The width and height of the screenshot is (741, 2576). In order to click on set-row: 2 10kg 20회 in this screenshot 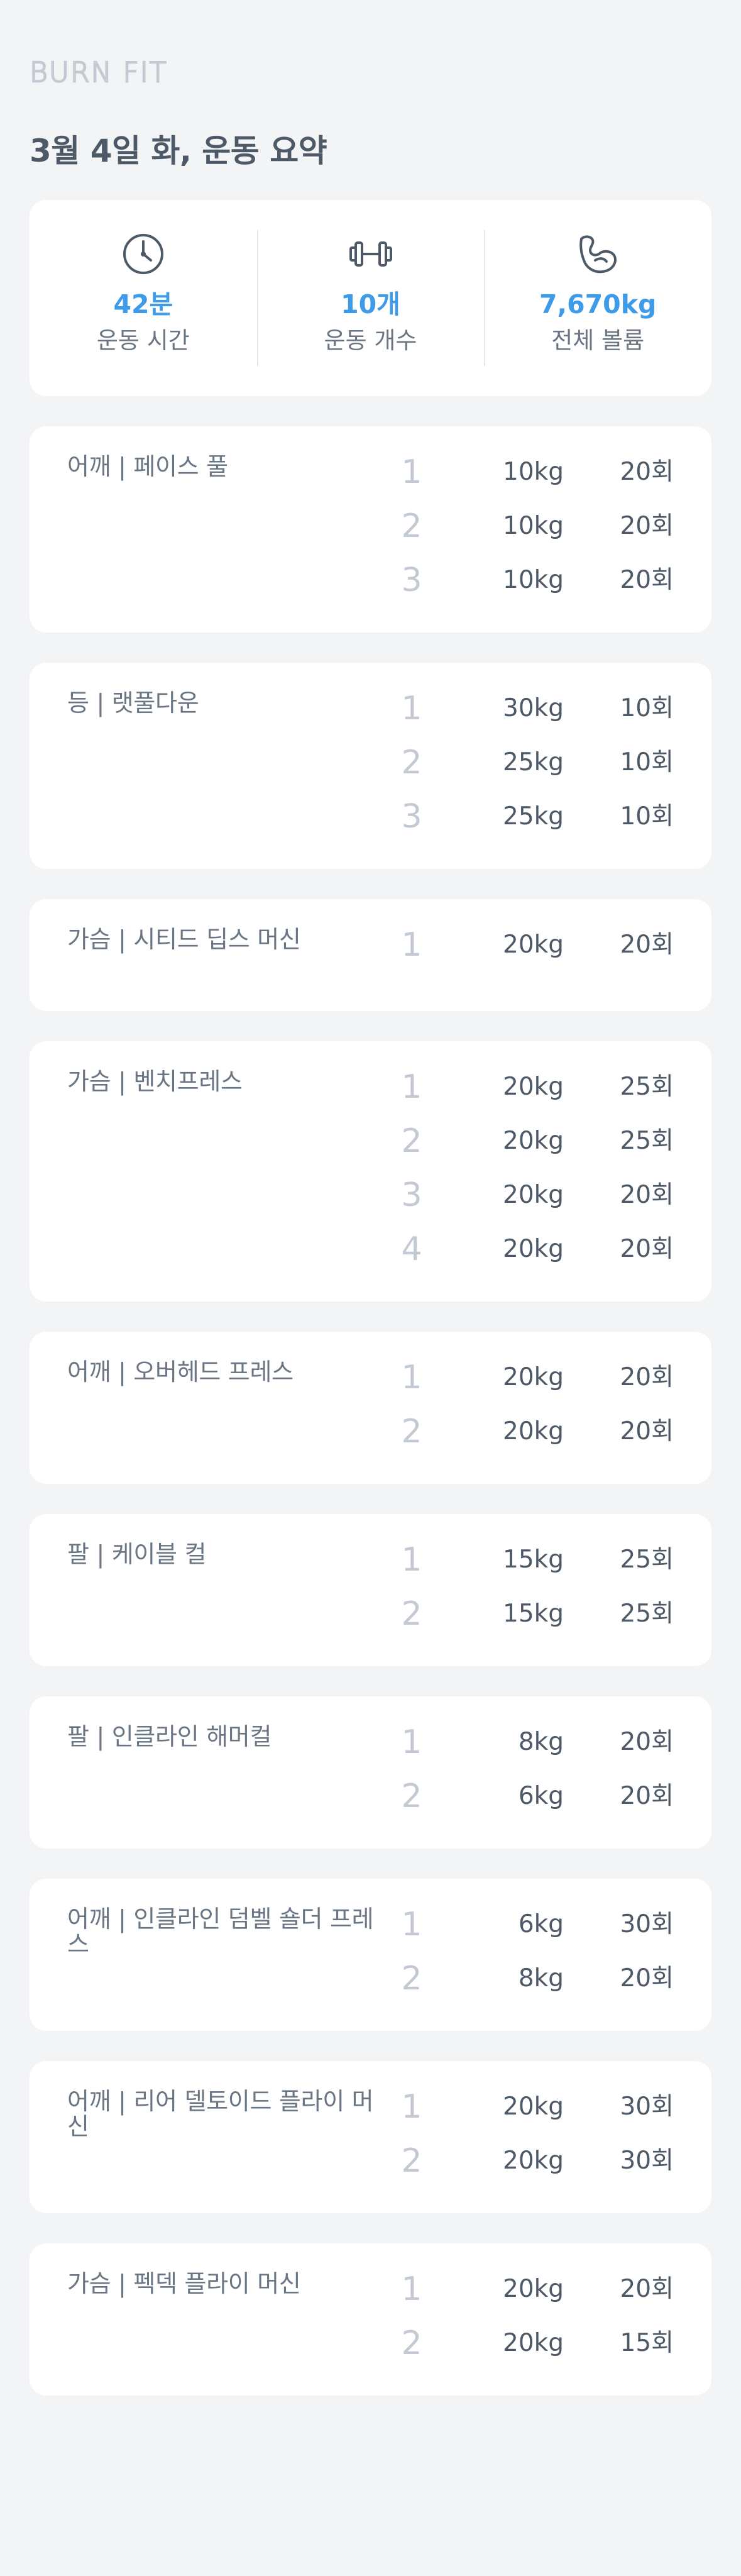, I will do `click(370, 526)`.